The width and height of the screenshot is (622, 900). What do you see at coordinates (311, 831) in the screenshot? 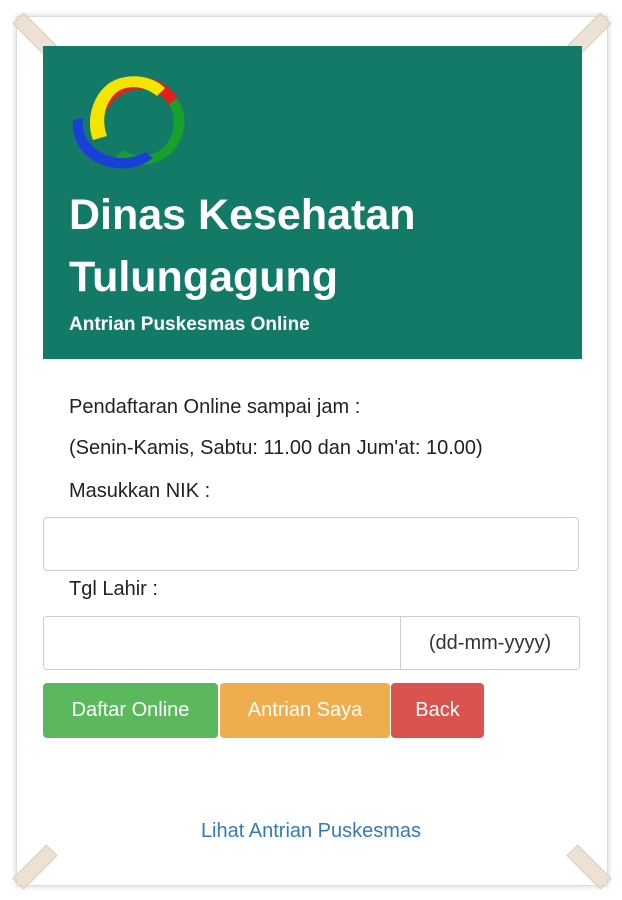
I see `lihat-antrian-link: Lihat Antrian Puskesmas` at bounding box center [311, 831].